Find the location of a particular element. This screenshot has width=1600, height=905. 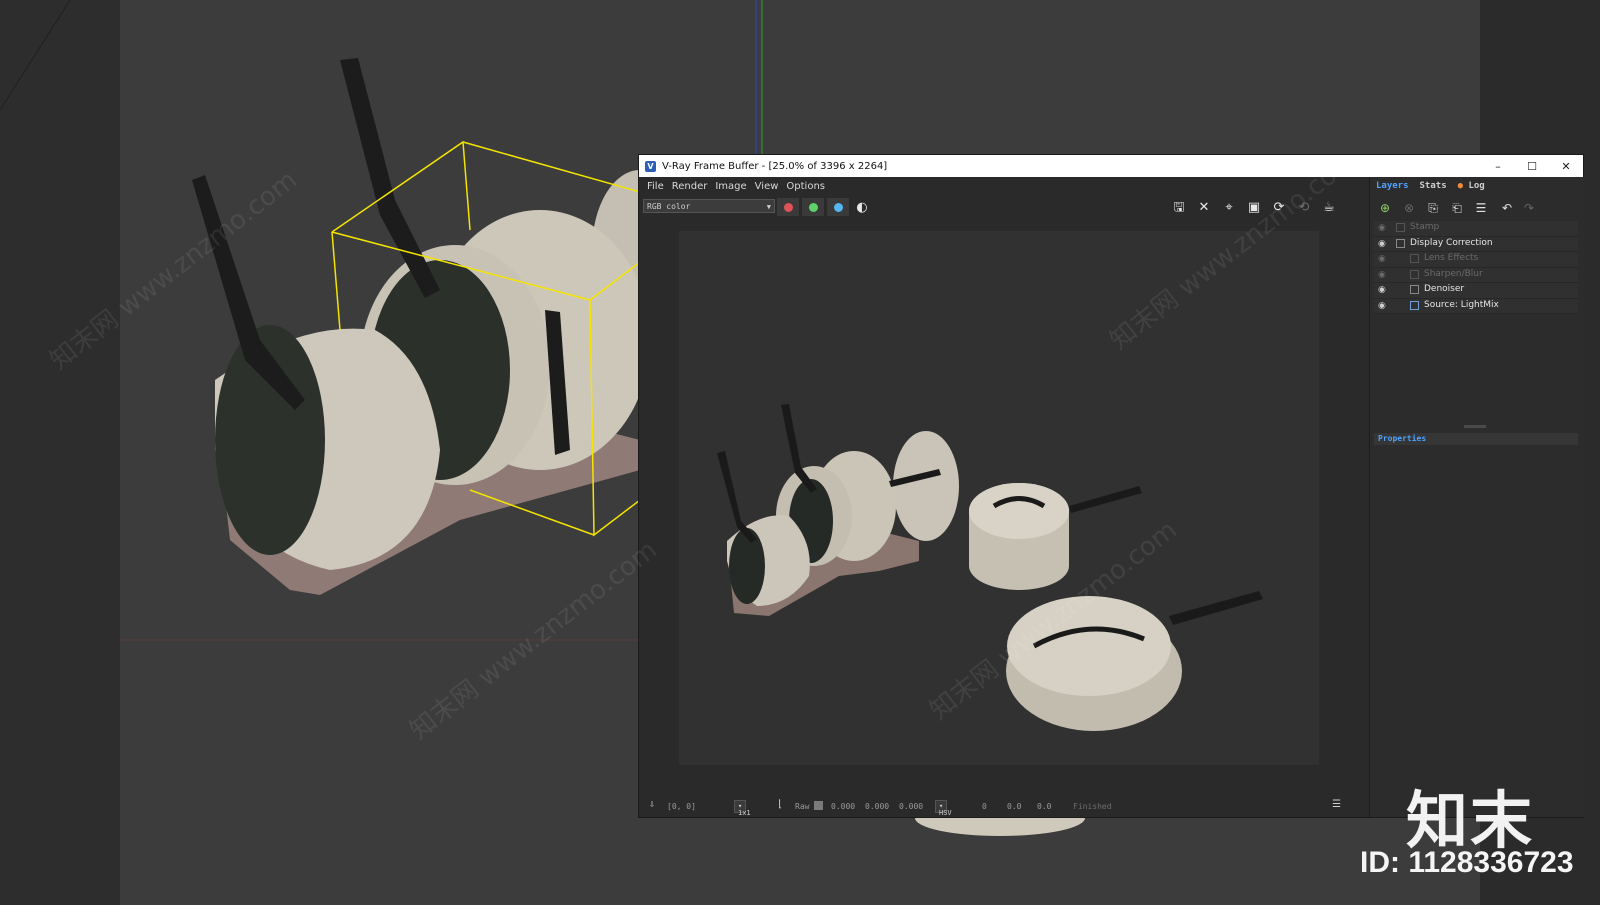

blue-channel-button is located at coordinates (838, 207).